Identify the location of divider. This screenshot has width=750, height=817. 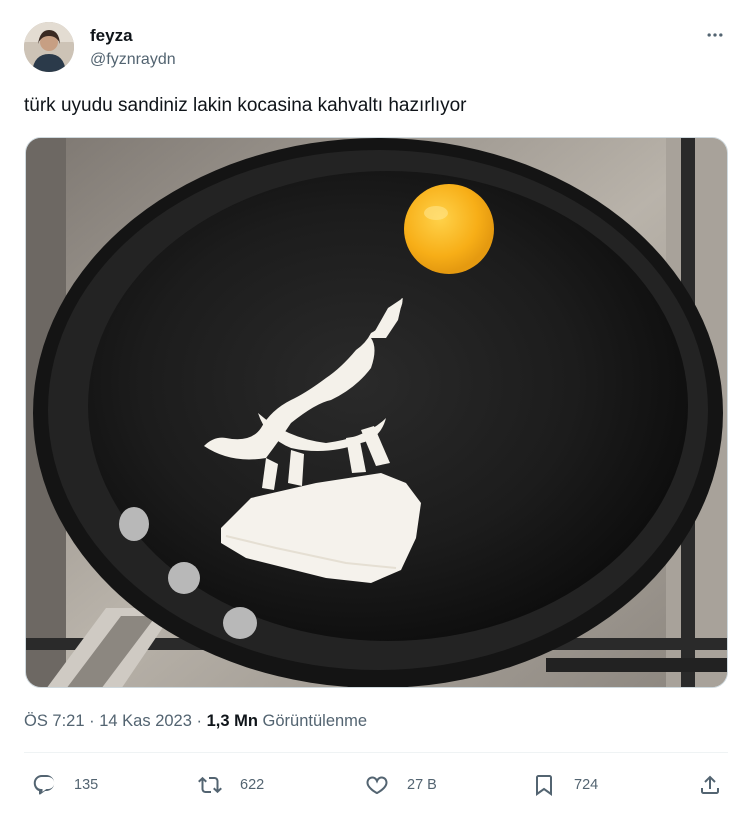
(376, 752).